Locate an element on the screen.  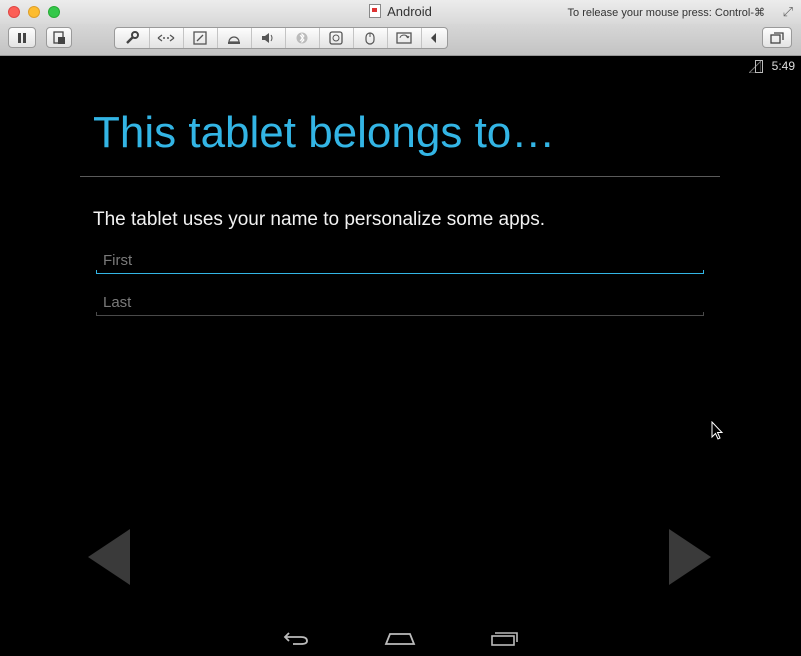
home-button is located at coordinates (400, 638).